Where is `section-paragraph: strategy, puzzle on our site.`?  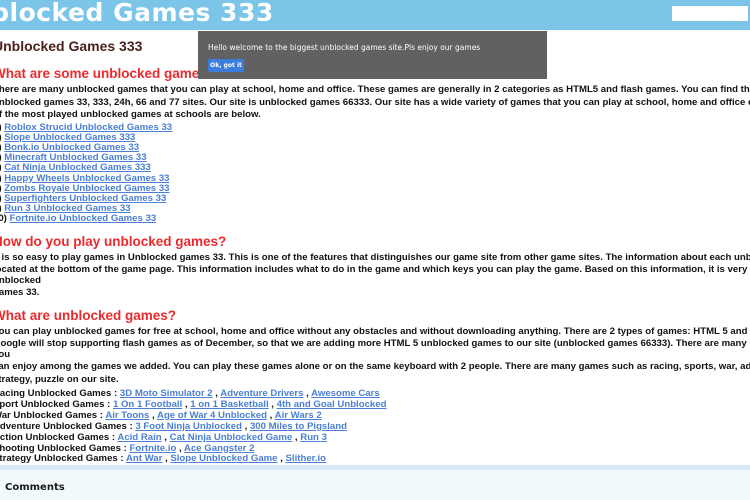
section-paragraph: strategy, puzzle on our site. is located at coordinates (59, 379).